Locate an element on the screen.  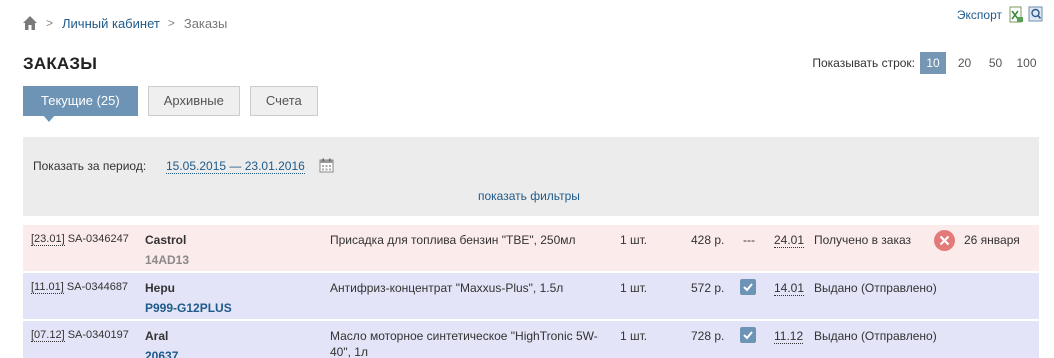
tab-archive: Архивные is located at coordinates (193, 101).